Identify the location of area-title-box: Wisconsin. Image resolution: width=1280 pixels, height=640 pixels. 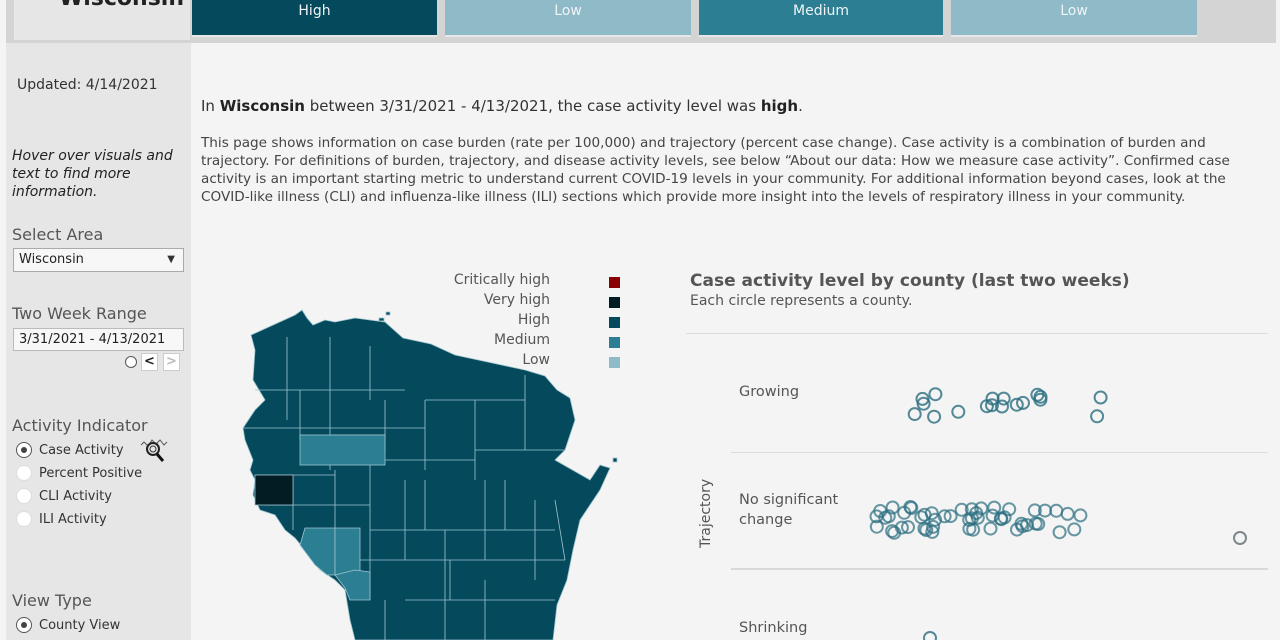
(102, 20).